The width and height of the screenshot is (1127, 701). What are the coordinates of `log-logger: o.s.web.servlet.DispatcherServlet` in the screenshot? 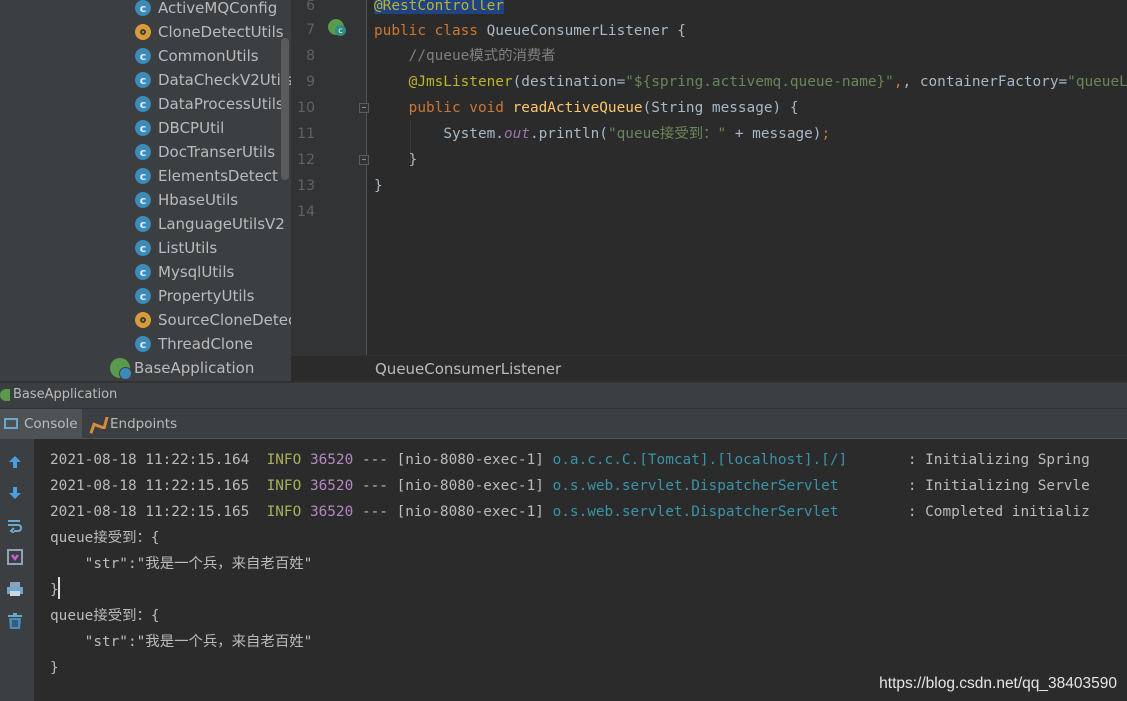 It's located at (726, 486).